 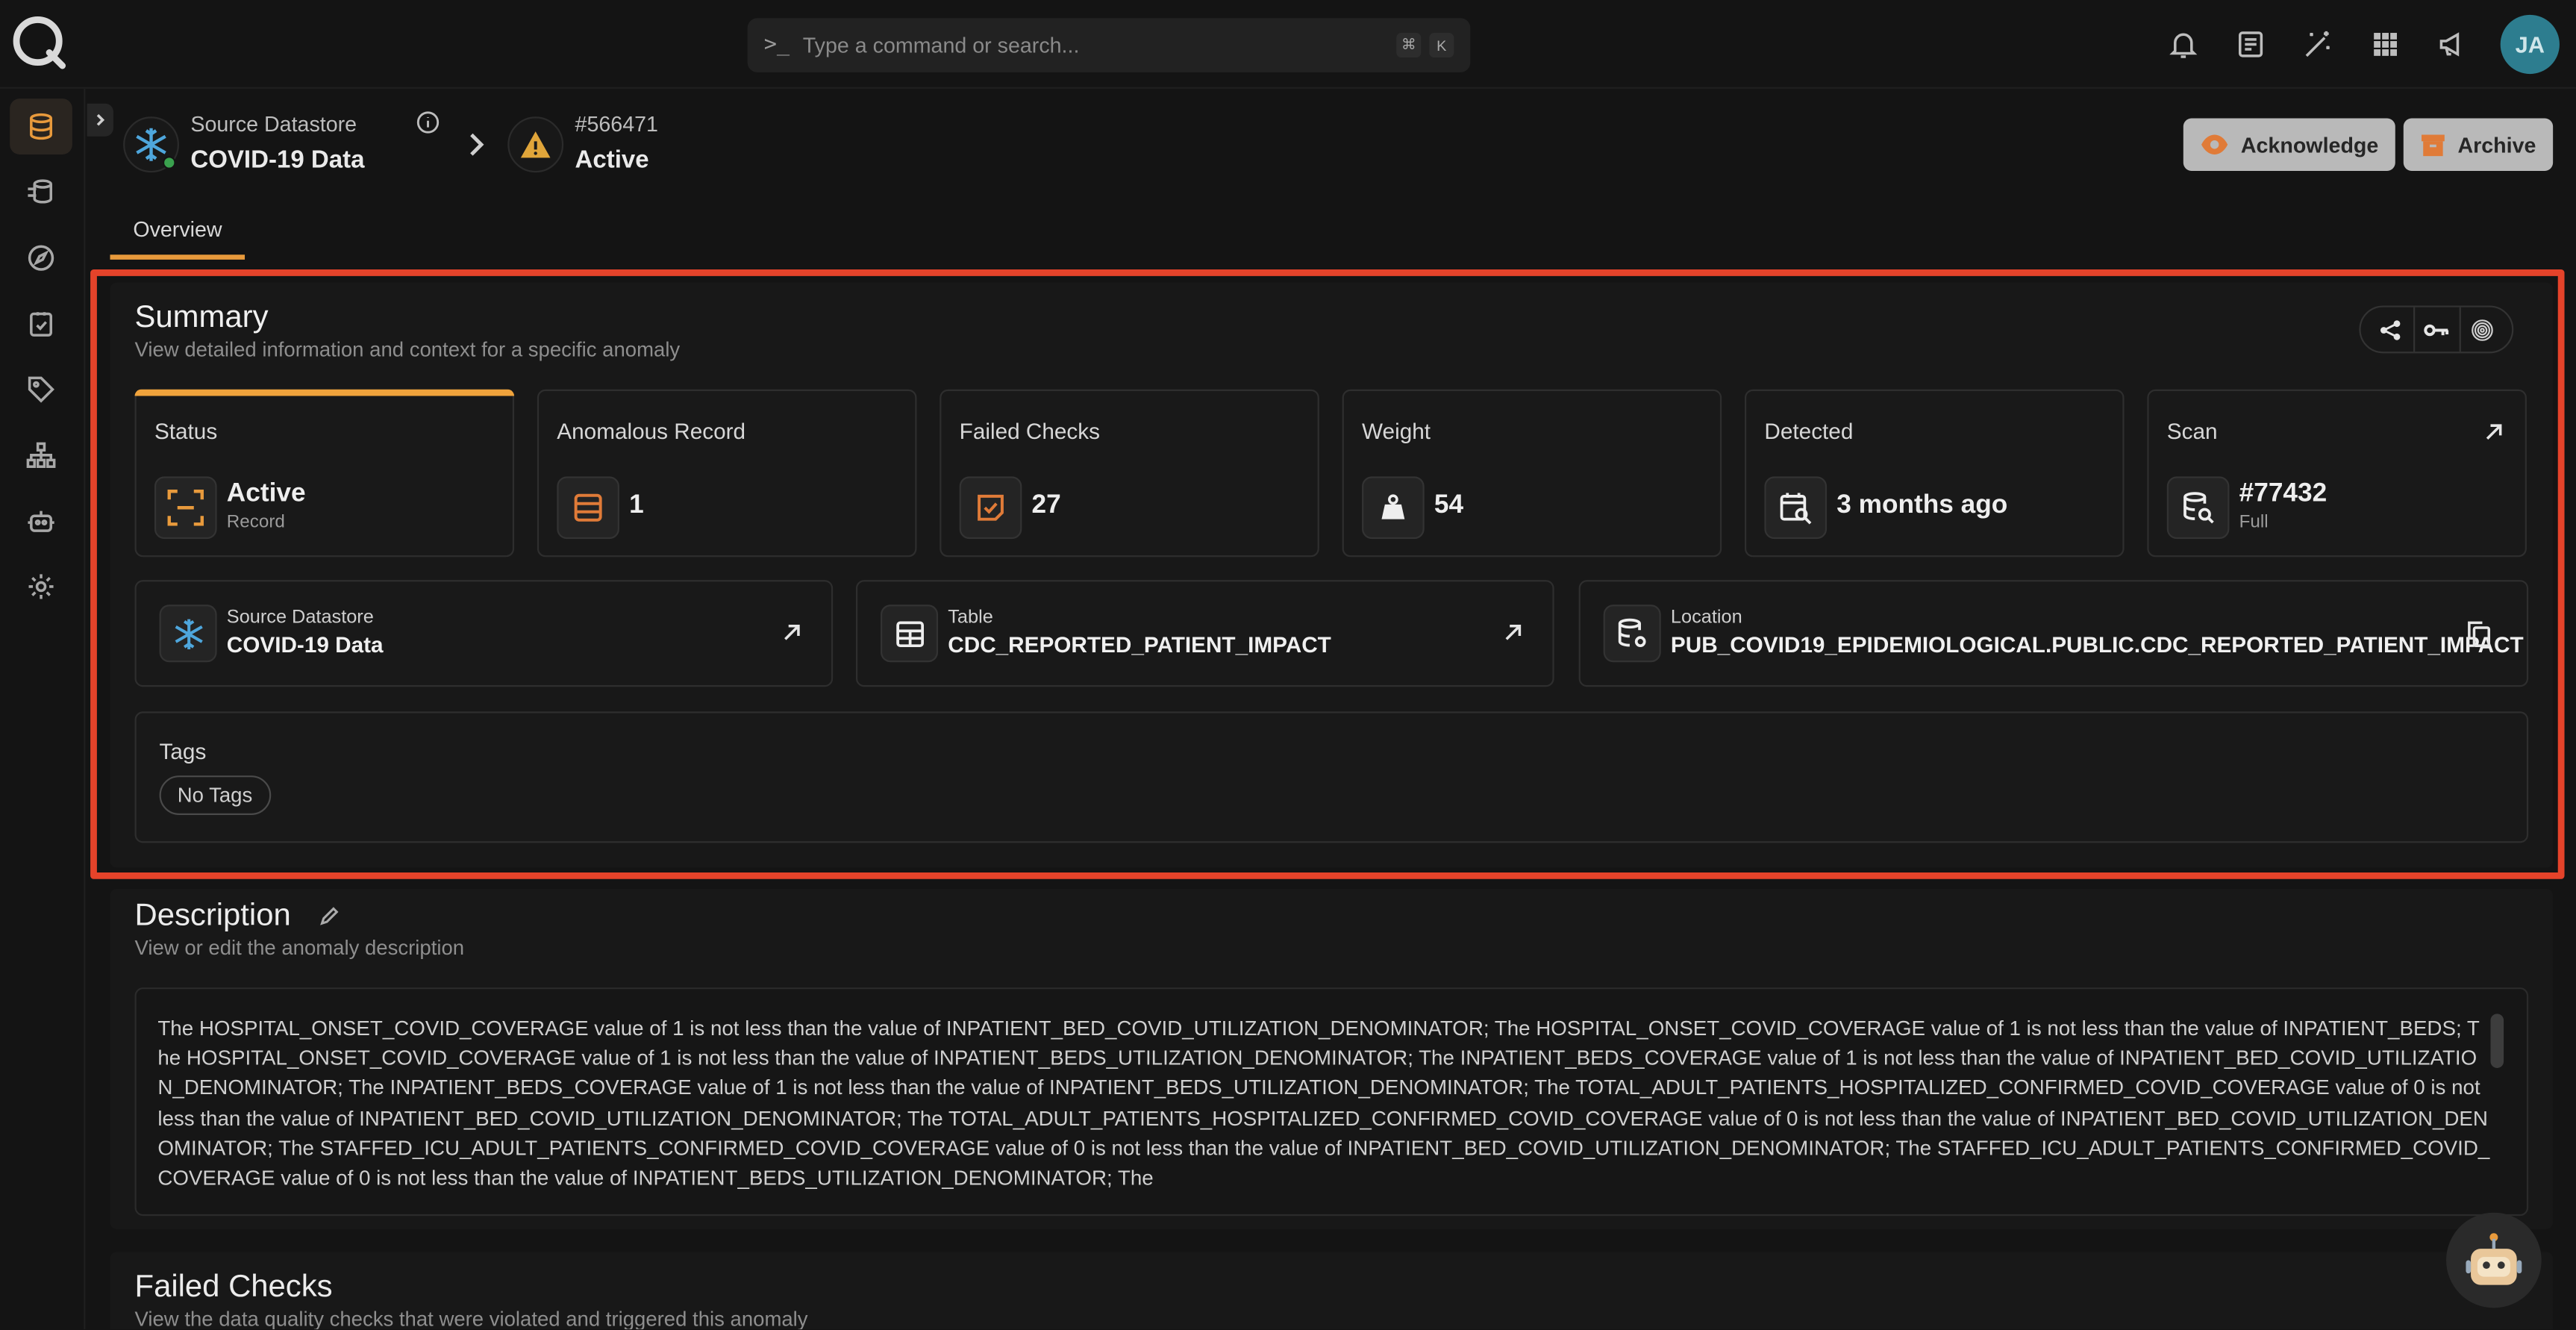 I want to click on weight-card: Weight 54, so click(x=1532, y=473).